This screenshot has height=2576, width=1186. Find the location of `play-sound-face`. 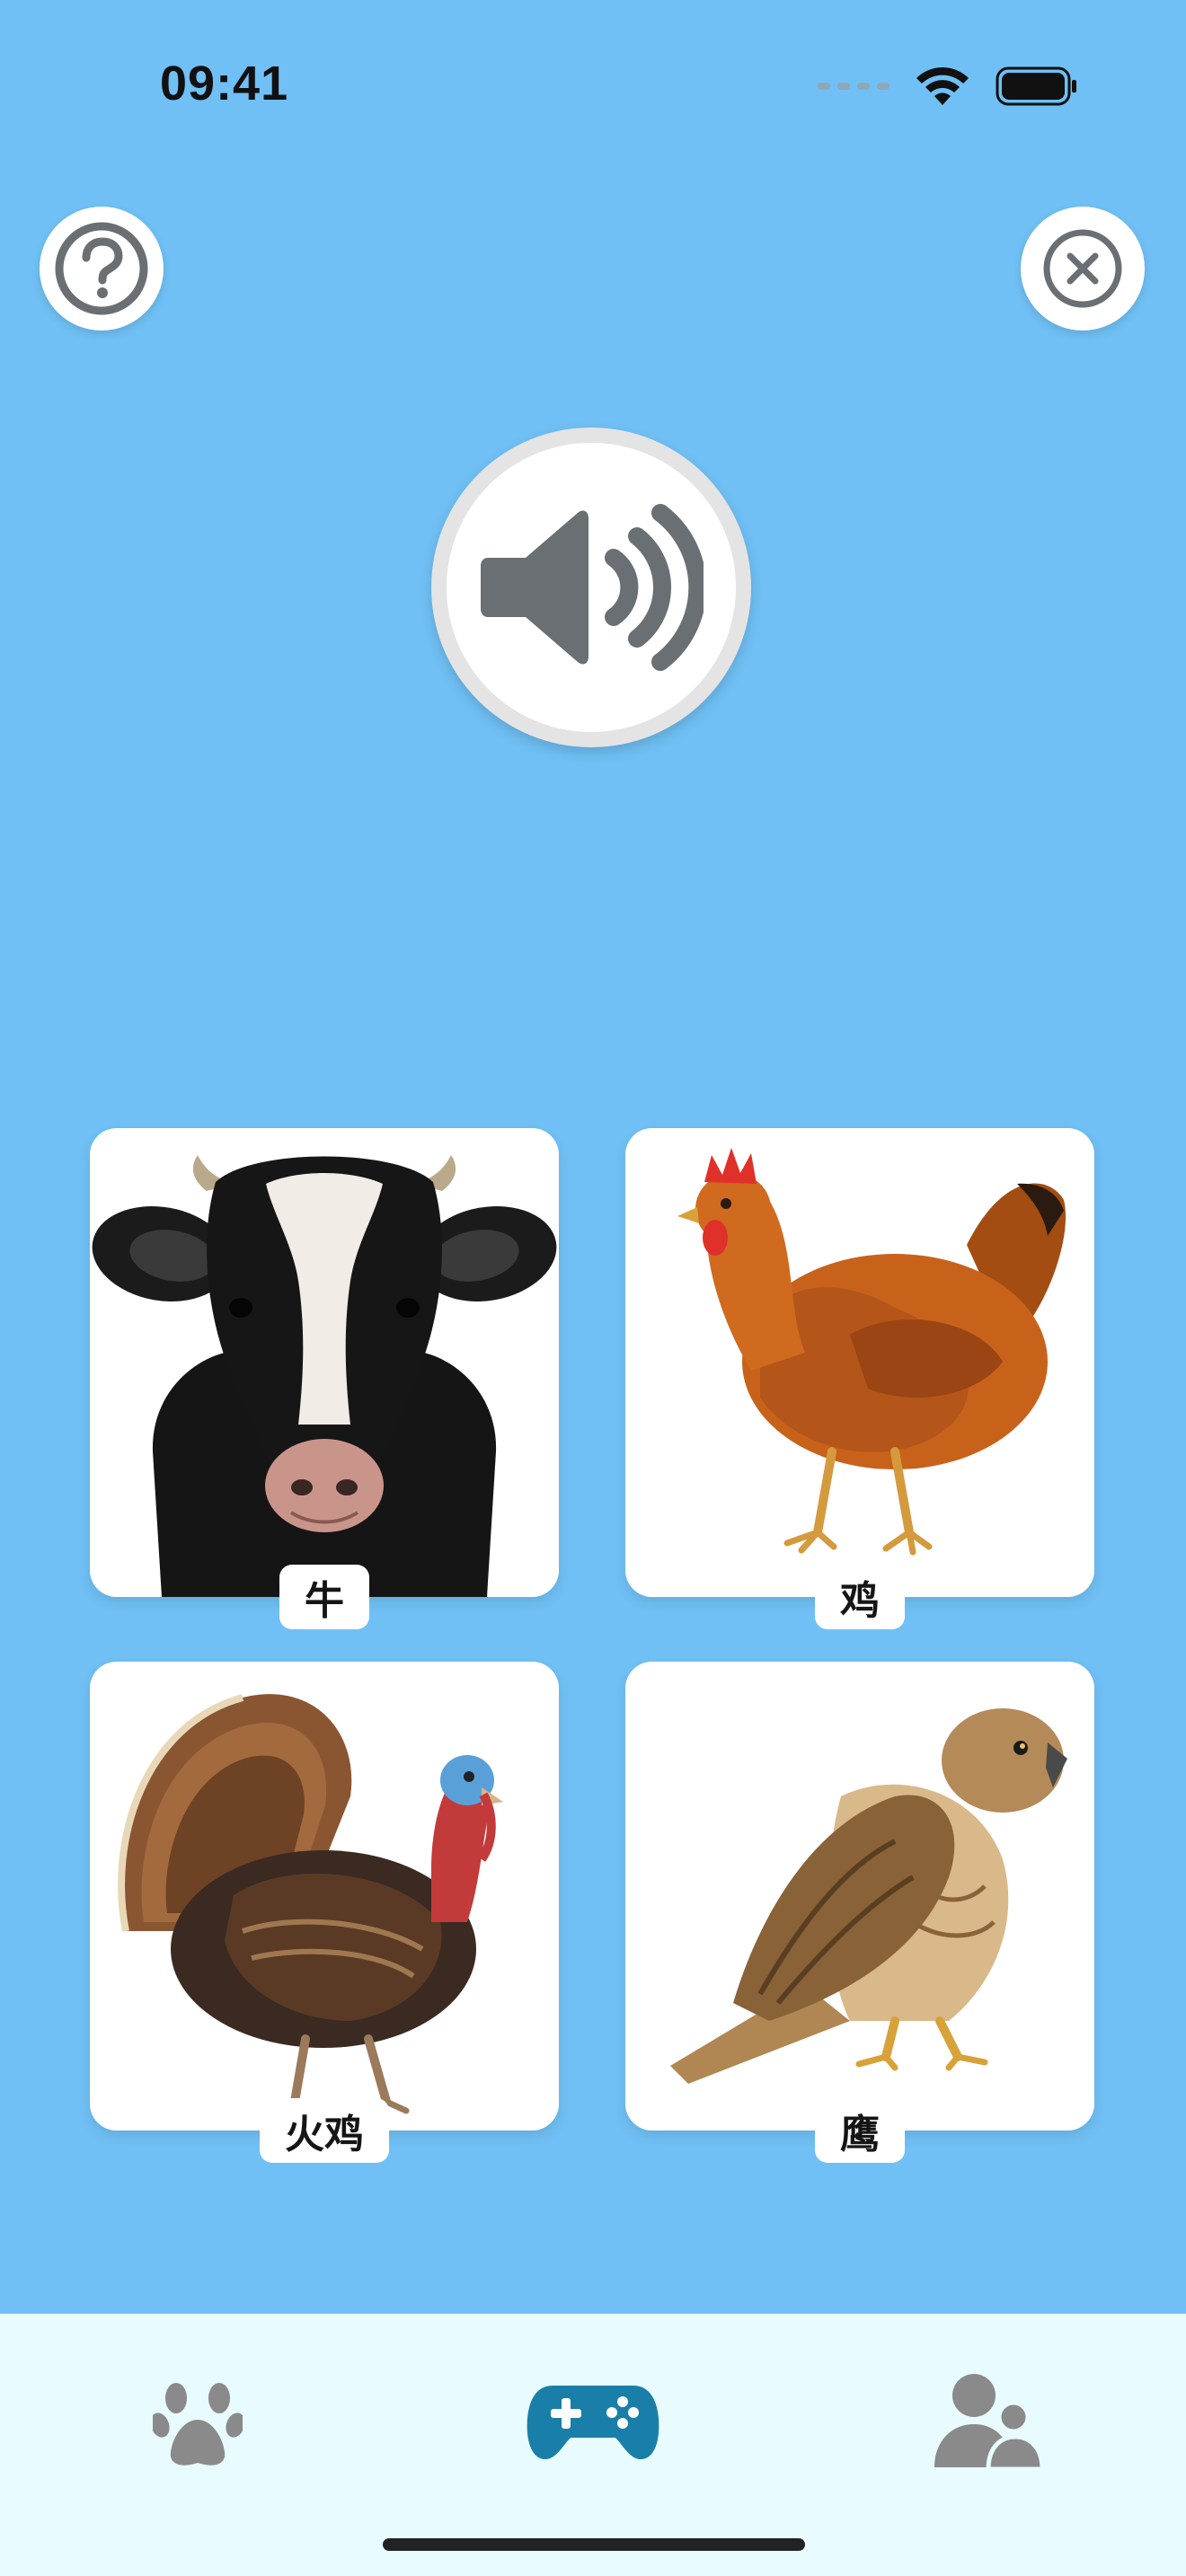

play-sound-face is located at coordinates (591, 587).